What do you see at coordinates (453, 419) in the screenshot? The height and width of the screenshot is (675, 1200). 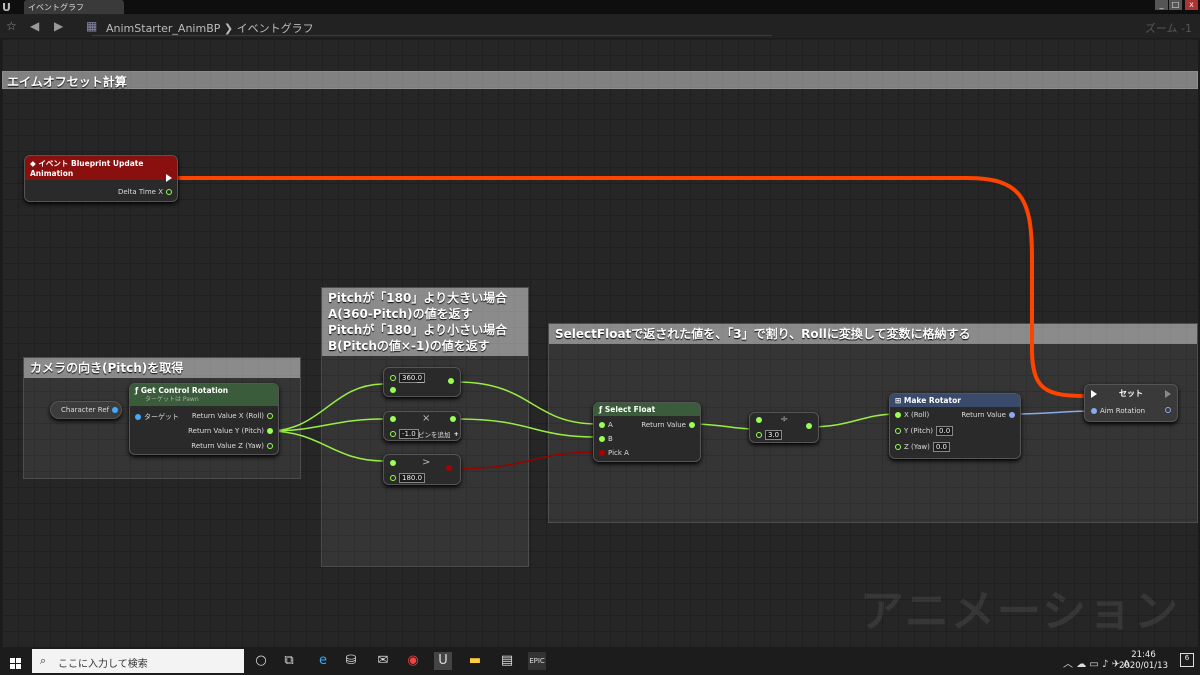 I see `multiply-out-pin` at bounding box center [453, 419].